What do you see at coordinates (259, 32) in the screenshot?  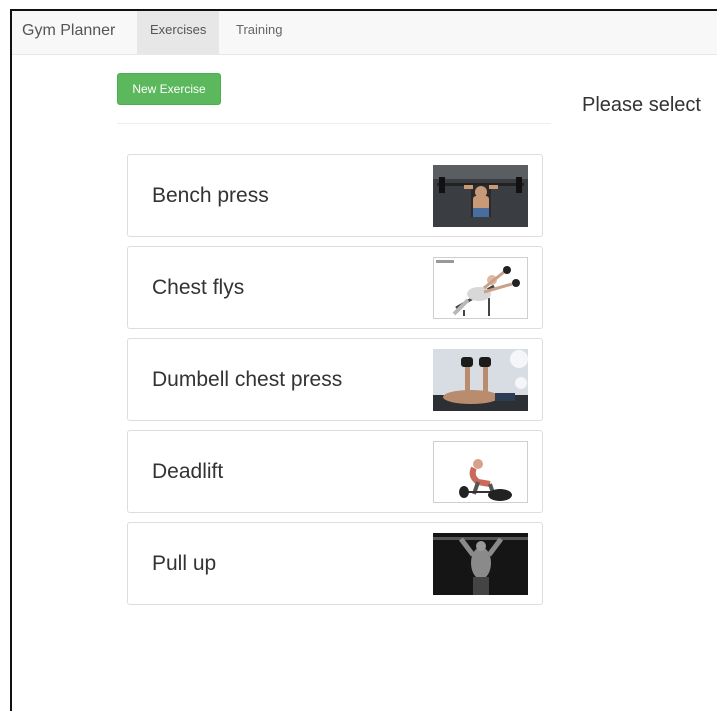 I see `tab-training: Training` at bounding box center [259, 32].